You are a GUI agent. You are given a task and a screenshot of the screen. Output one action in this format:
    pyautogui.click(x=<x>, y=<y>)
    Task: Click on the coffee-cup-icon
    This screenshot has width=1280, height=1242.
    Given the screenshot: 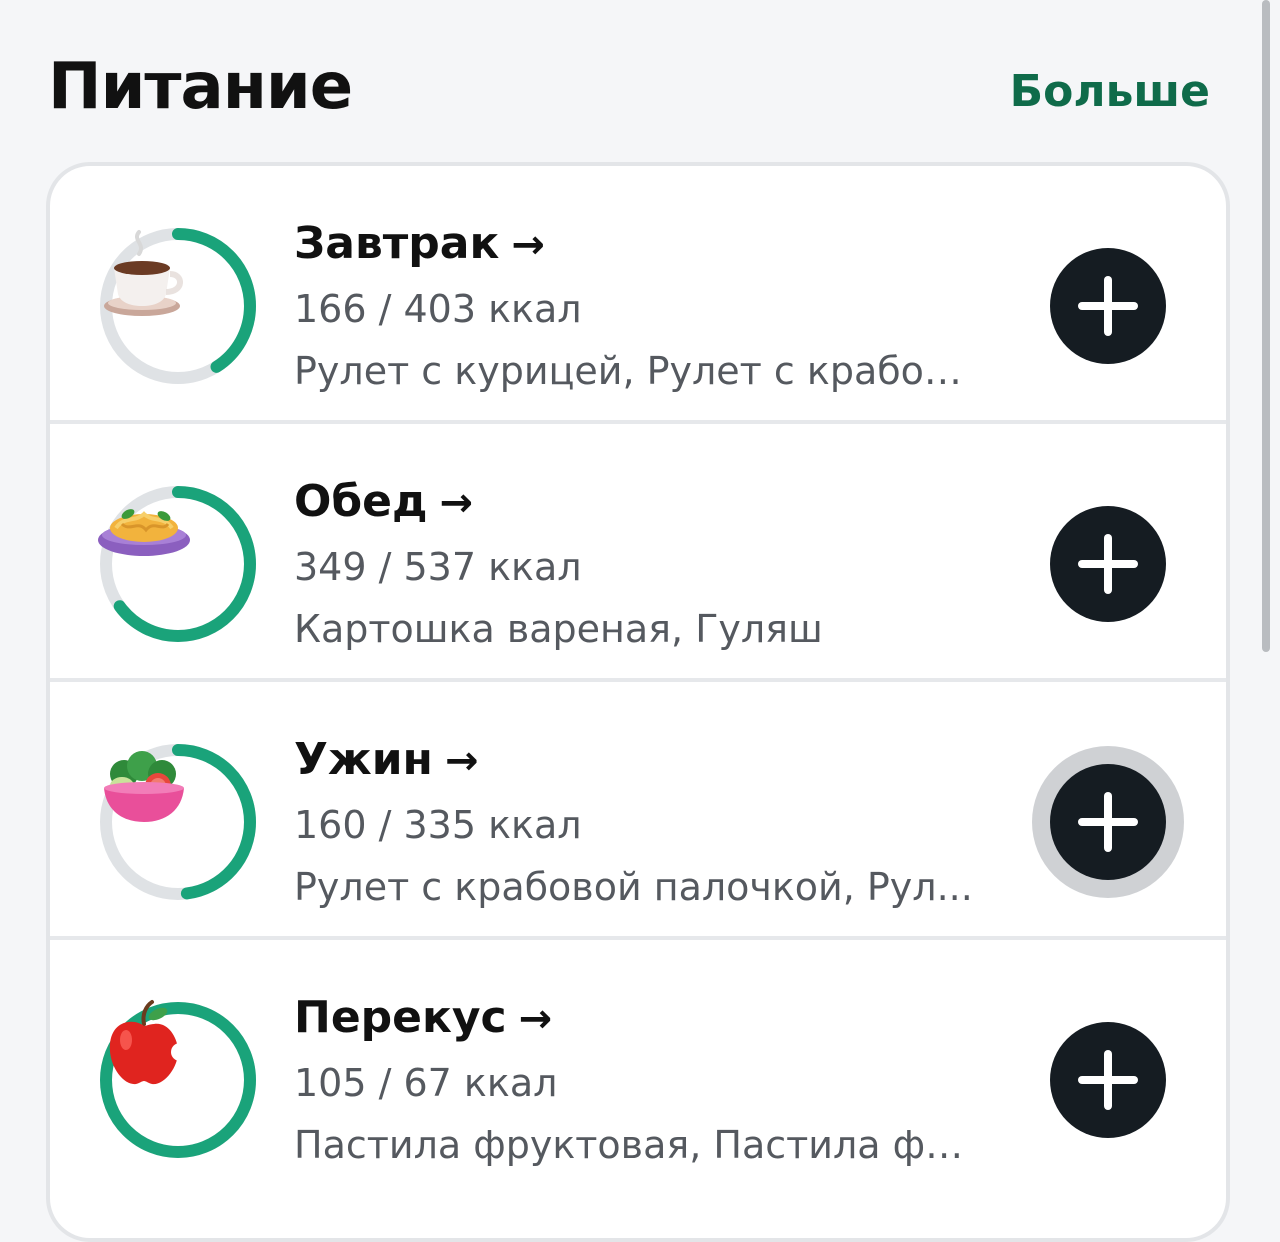 What is the action you would take?
    pyautogui.click(x=143, y=273)
    